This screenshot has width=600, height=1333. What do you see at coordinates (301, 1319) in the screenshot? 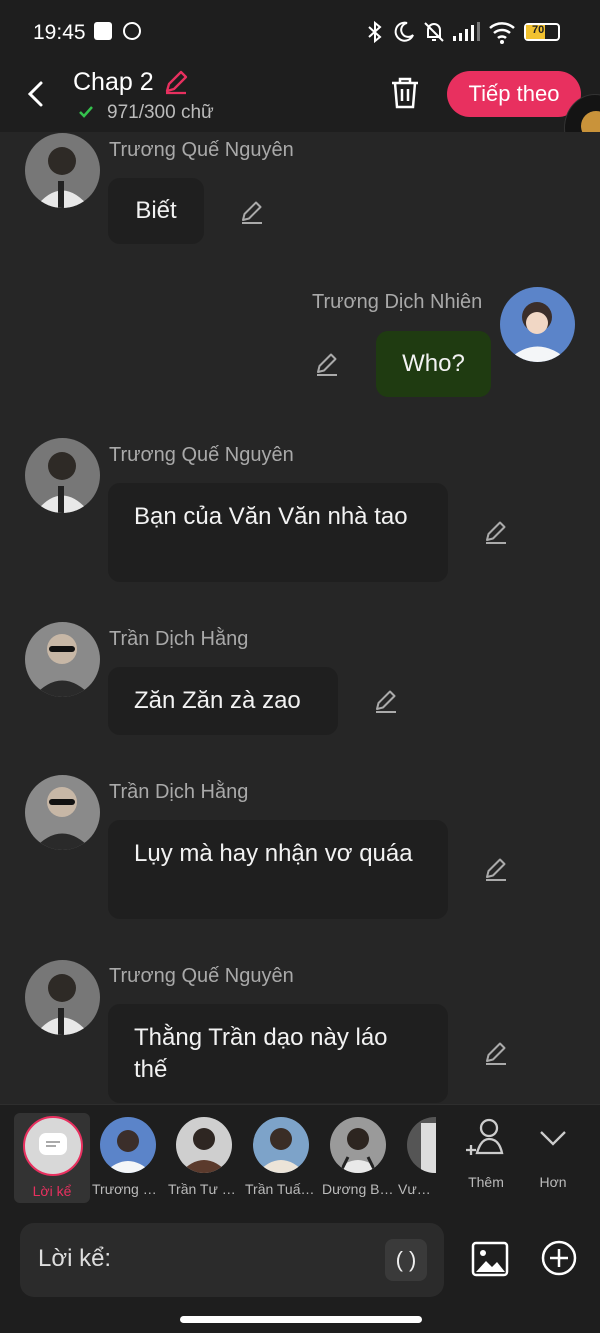
I see `home-indicator` at bounding box center [301, 1319].